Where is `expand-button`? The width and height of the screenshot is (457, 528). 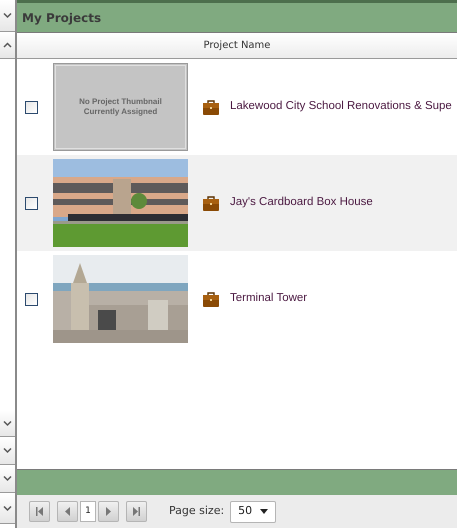
expand-button is located at coordinates (7, 423).